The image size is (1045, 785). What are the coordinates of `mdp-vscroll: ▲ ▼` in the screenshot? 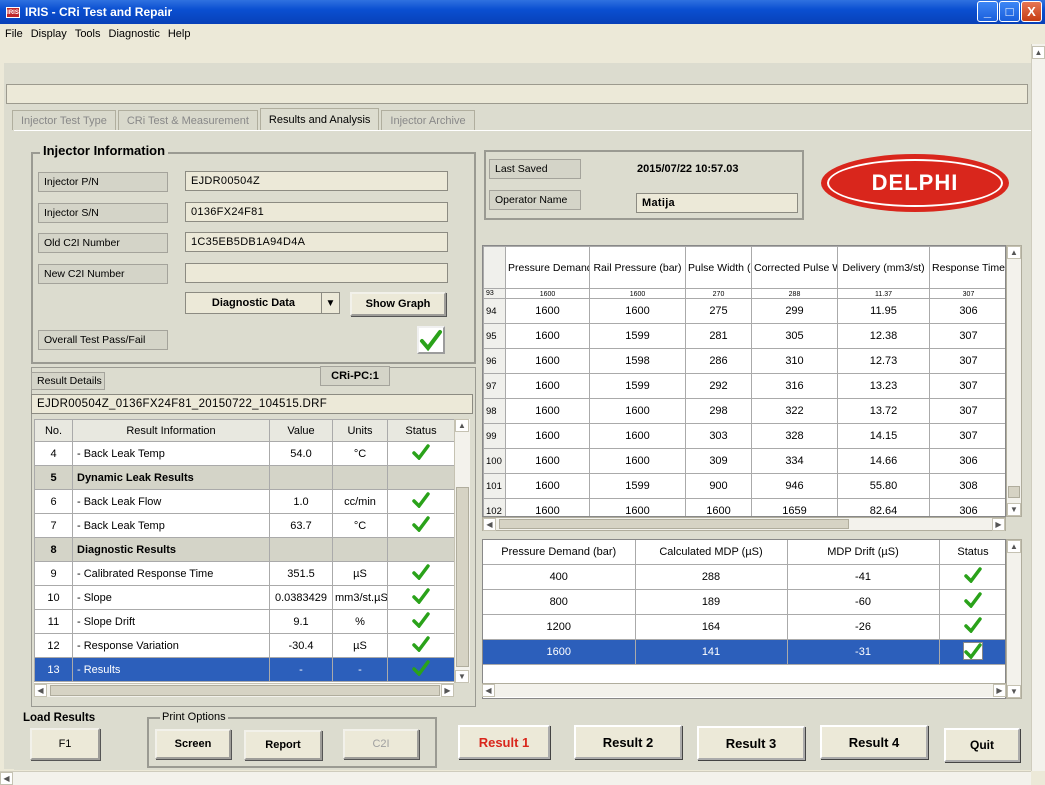 It's located at (1014, 619).